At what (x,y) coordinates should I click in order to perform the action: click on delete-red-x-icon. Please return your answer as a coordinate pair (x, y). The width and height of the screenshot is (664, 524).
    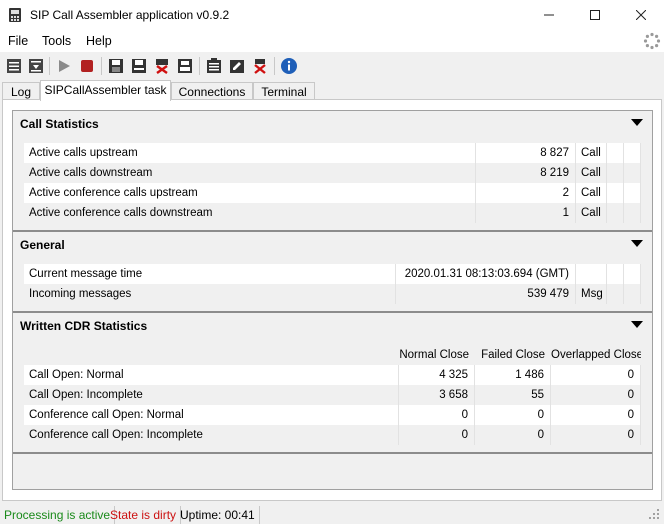
    Looking at the image, I should click on (162, 66).